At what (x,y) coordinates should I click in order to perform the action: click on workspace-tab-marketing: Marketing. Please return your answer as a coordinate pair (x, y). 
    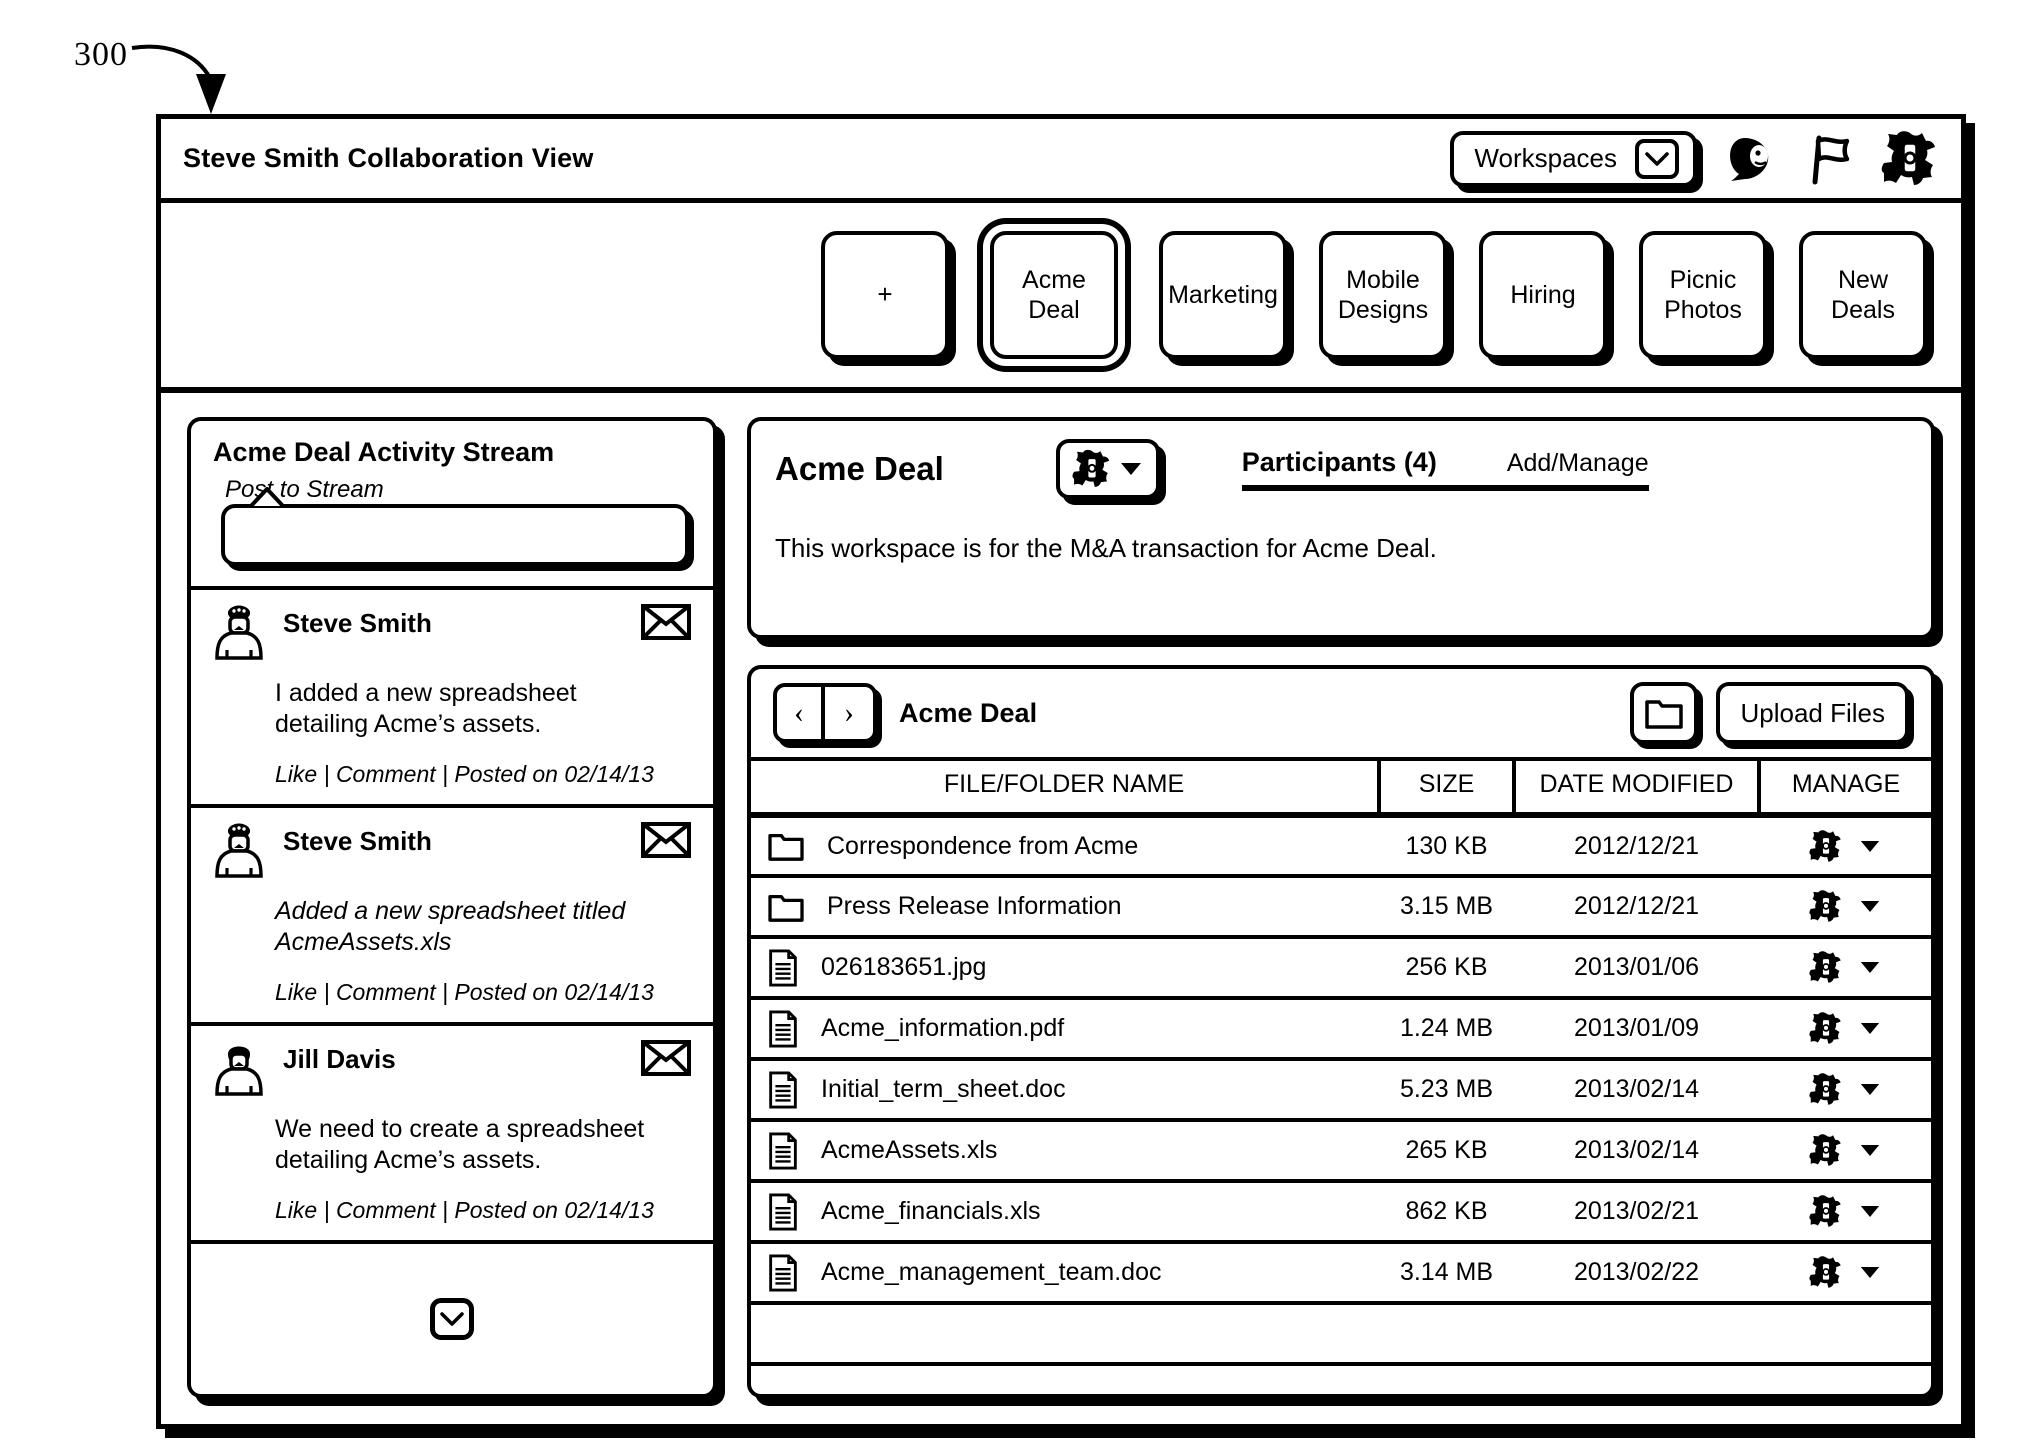
    Looking at the image, I should click on (1223, 295).